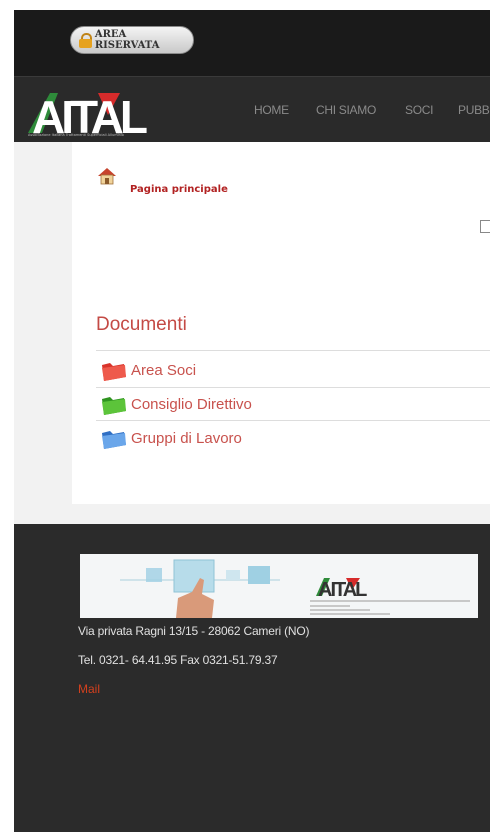 This screenshot has height=832, width=490. I want to click on document-label: Gruppi di Lavoro, so click(186, 438).